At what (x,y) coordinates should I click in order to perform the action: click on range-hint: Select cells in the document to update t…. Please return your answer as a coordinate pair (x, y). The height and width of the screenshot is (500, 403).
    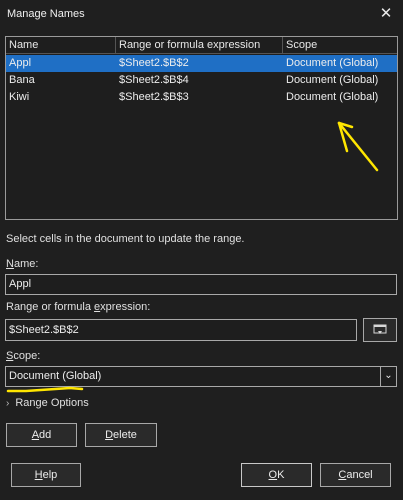
    Looking at the image, I should click on (125, 239).